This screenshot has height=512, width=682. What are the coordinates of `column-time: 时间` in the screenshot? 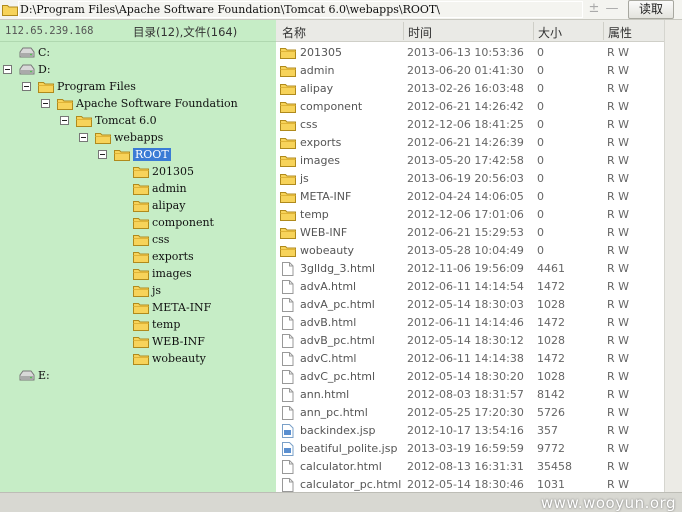 It's located at (420, 32).